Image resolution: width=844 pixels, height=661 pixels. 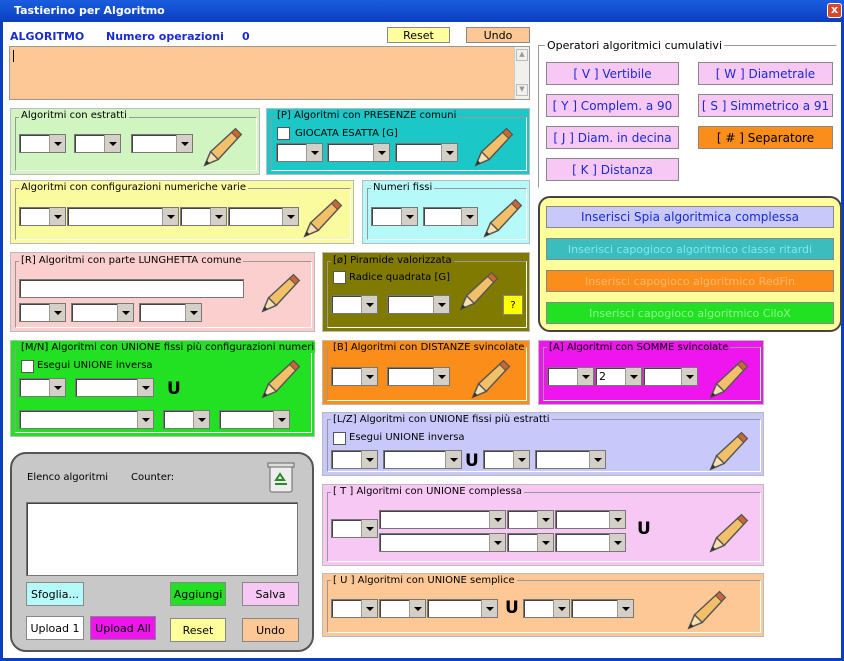 I want to click on title-bar: Tastierino per Algoritmo x, so click(x=422, y=11).